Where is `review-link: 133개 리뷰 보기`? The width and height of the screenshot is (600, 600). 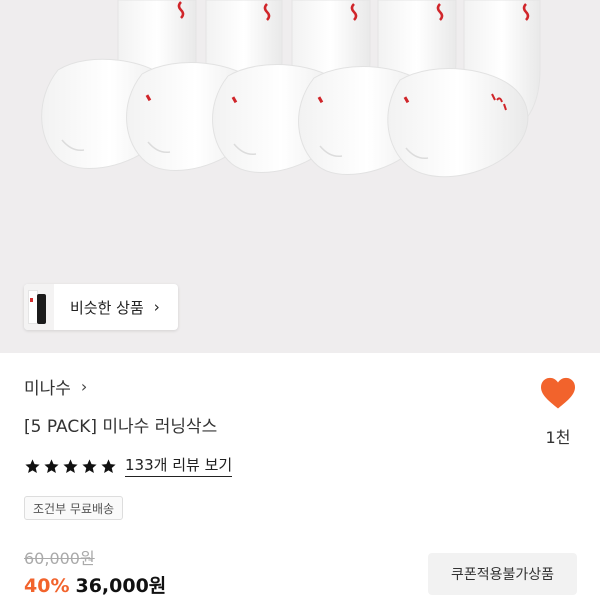 review-link: 133개 리뷰 보기 is located at coordinates (179, 466).